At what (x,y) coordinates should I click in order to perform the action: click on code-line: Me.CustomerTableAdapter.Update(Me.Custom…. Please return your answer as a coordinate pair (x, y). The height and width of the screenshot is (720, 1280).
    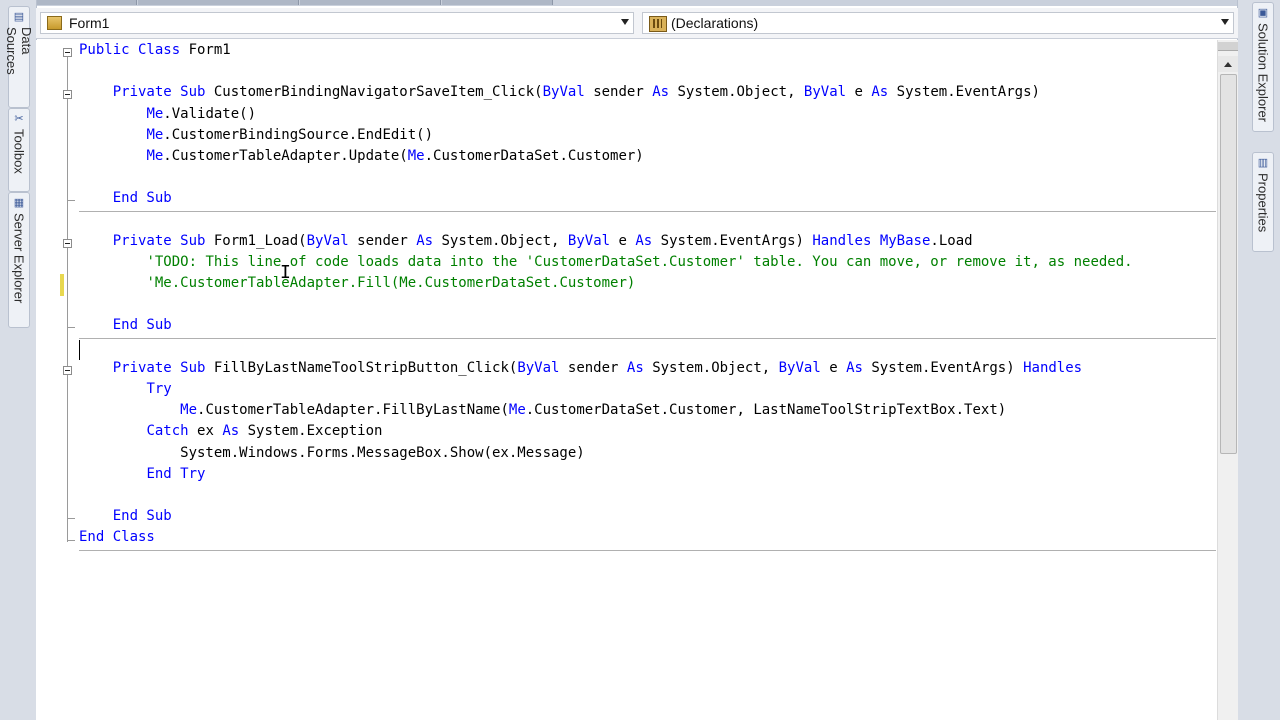
    Looking at the image, I should click on (647, 156).